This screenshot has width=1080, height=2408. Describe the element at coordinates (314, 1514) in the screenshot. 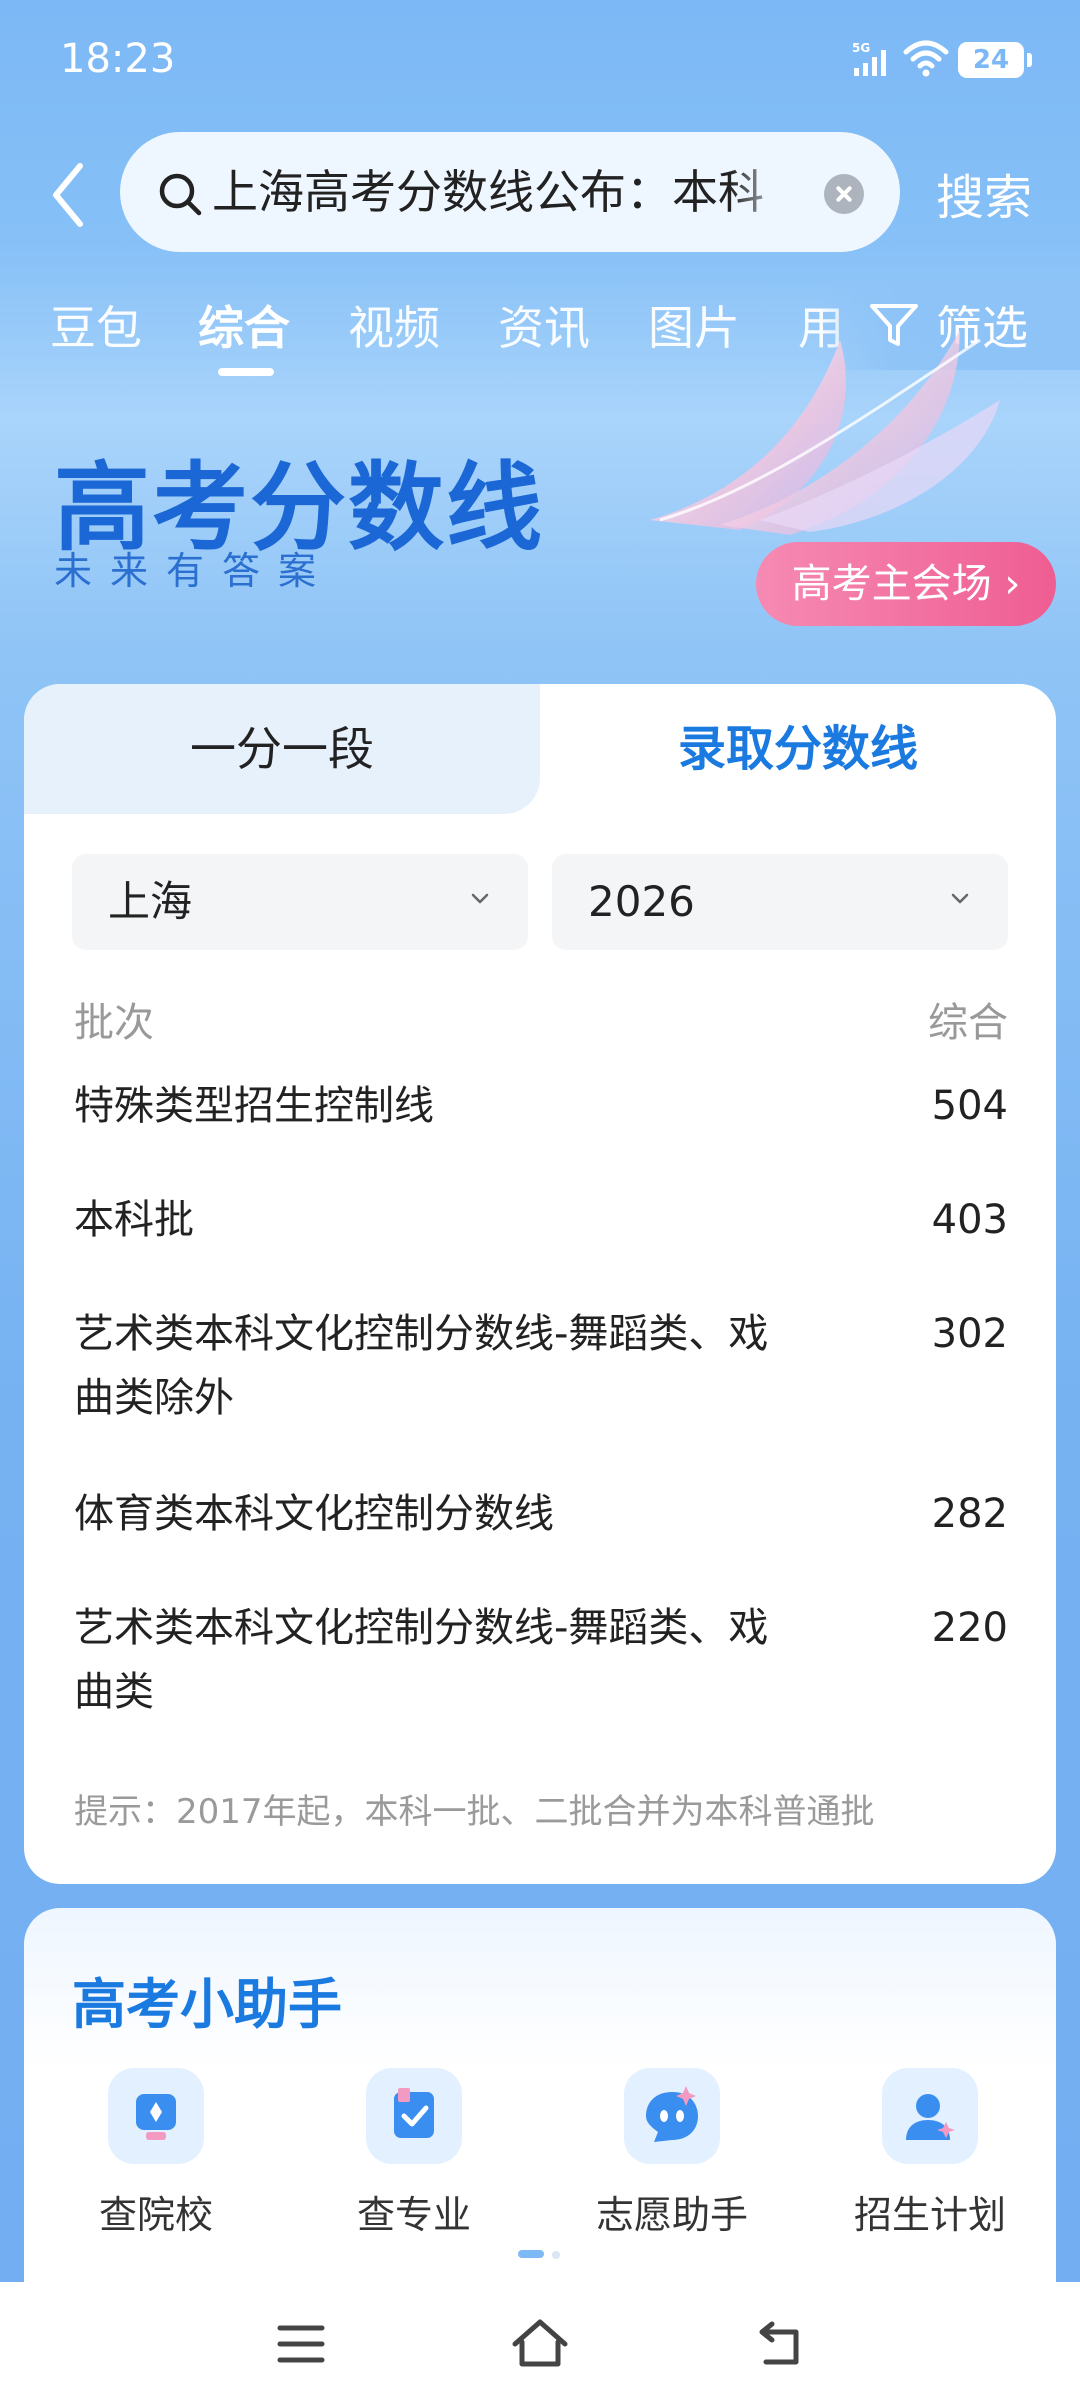

I see `table-row-name: 体育类本科文化控制分数线` at that location.